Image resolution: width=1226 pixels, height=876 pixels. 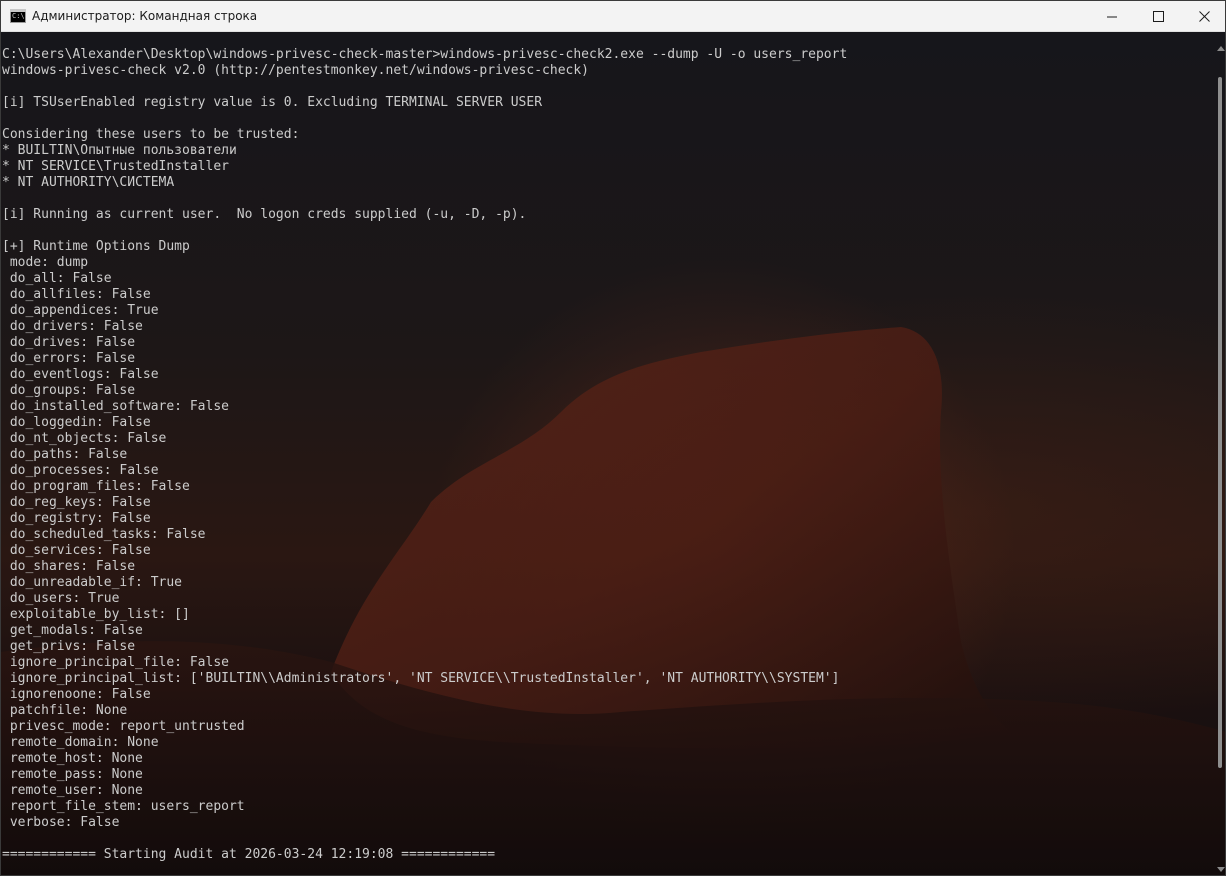 What do you see at coordinates (84, 438) in the screenshot?
I see `console-line: do_nt_objects: False` at bounding box center [84, 438].